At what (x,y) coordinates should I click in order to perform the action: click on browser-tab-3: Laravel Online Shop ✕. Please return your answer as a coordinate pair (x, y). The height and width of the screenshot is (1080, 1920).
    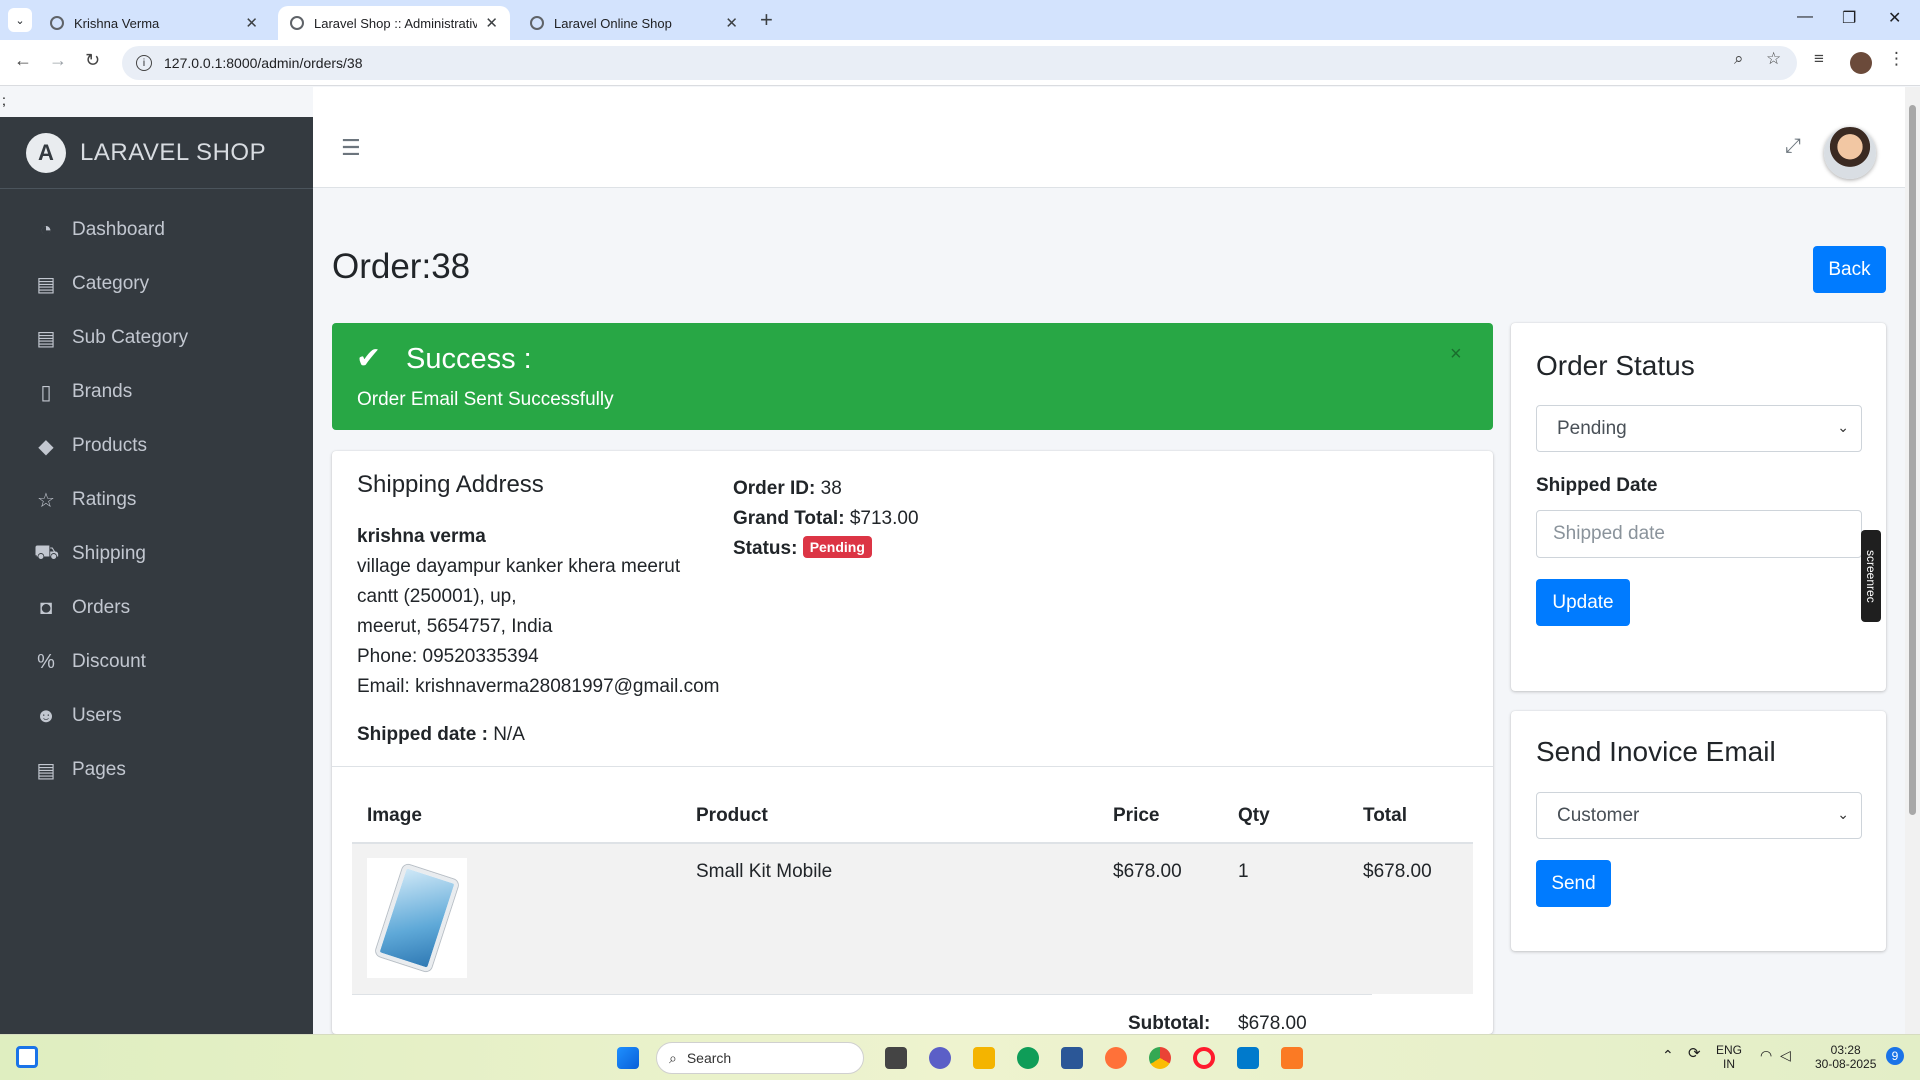
    Looking at the image, I should click on (634, 23).